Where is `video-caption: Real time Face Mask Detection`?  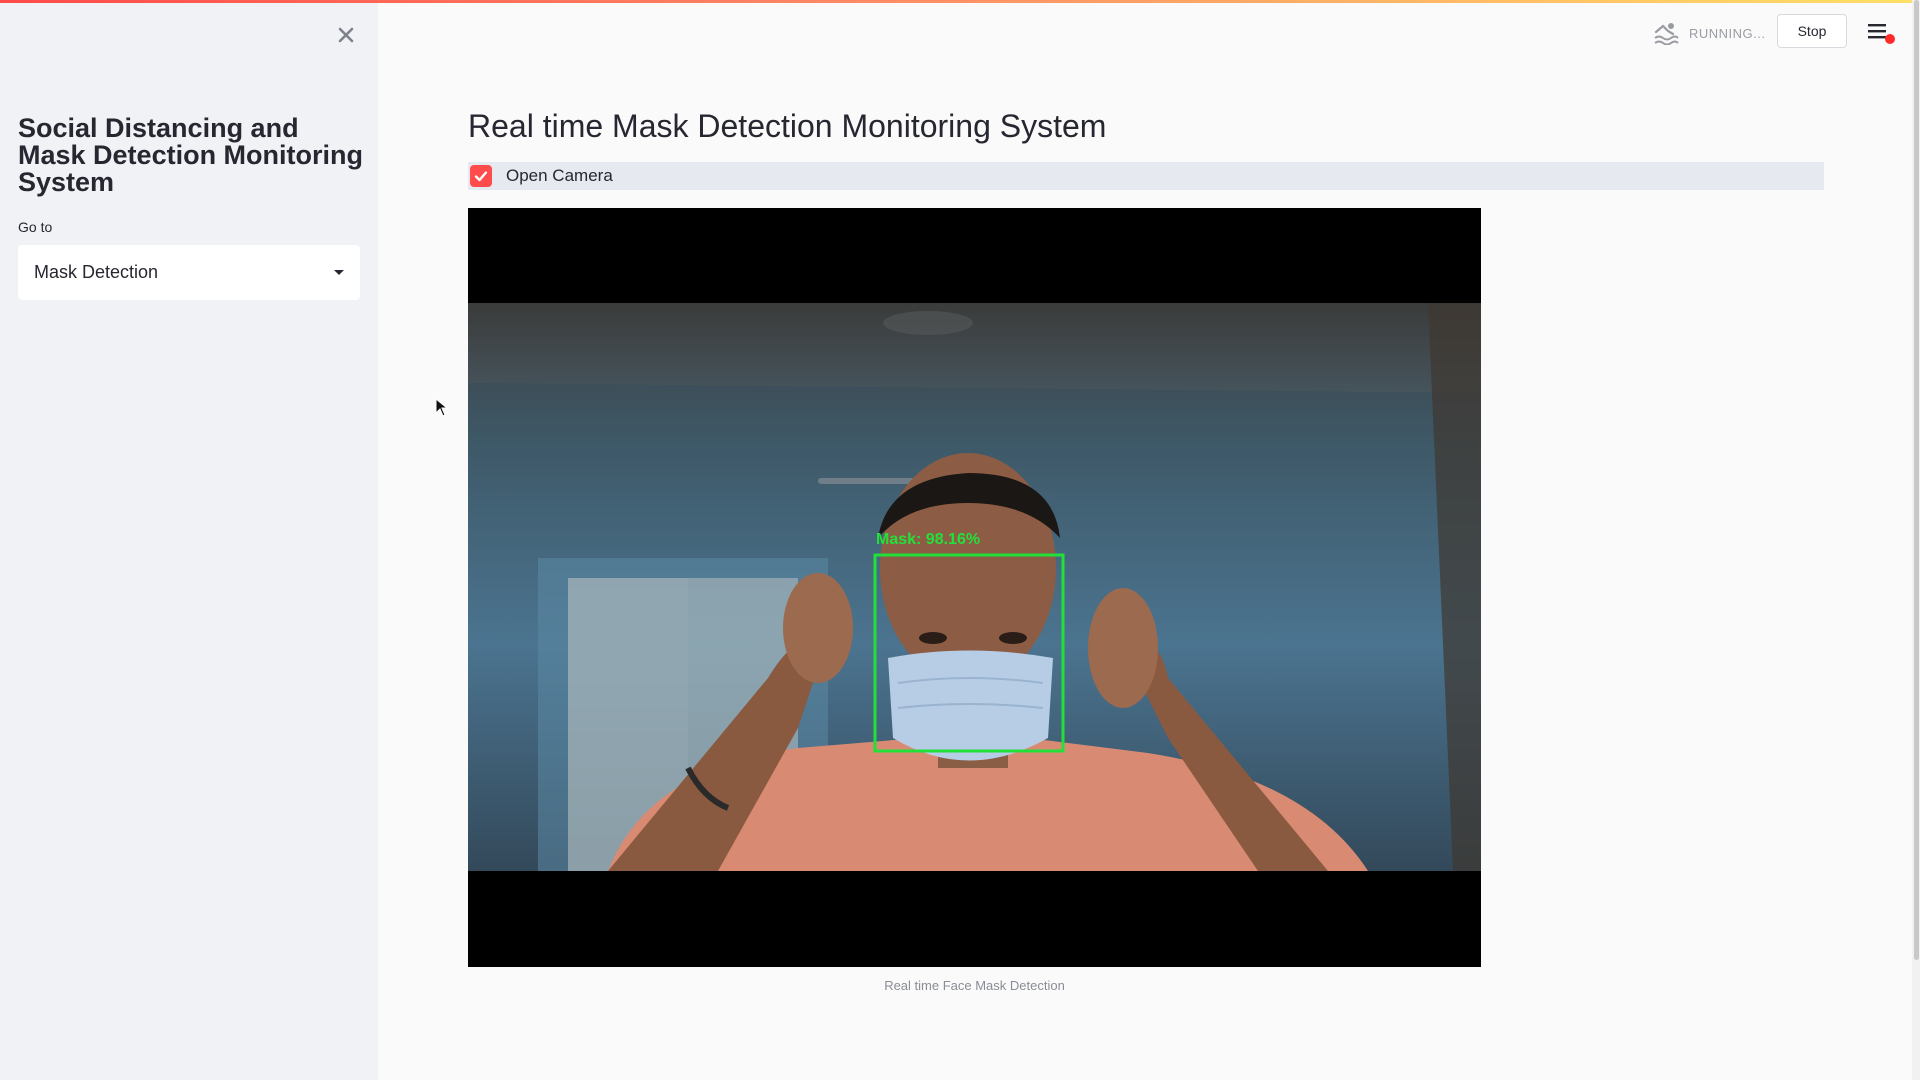
video-caption: Real time Face Mask Detection is located at coordinates (974, 985).